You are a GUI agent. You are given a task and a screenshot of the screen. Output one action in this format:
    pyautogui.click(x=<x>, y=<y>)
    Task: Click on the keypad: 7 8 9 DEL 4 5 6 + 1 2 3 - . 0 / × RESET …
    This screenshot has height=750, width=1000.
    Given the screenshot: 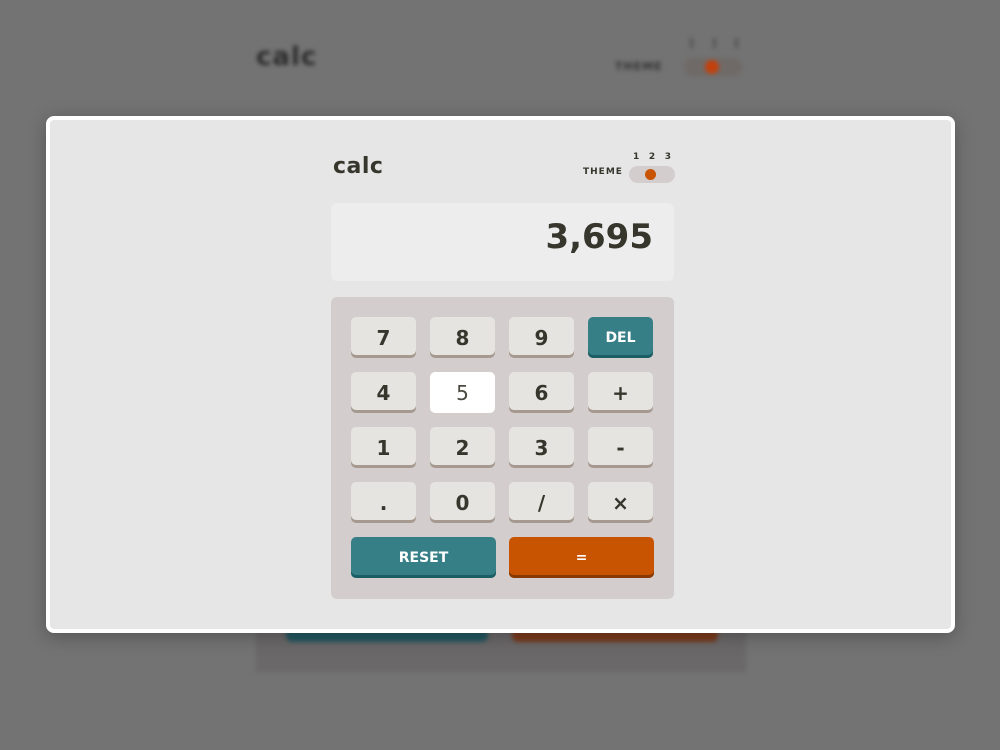 What is the action you would take?
    pyautogui.click(x=502, y=448)
    